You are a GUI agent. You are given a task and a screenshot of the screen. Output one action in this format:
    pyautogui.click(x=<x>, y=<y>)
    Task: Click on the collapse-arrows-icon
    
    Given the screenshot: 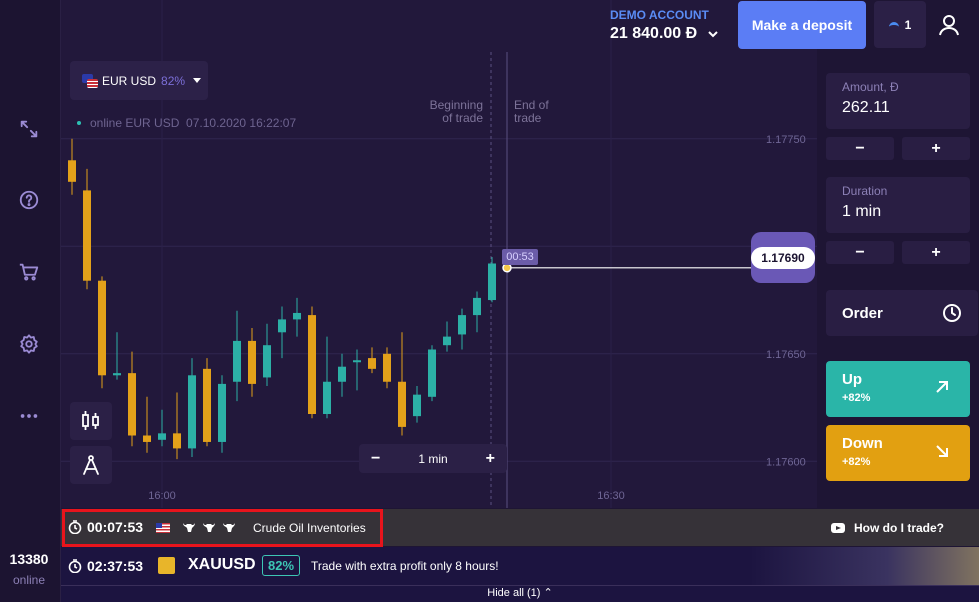 What is the action you would take?
    pyautogui.click(x=29, y=129)
    